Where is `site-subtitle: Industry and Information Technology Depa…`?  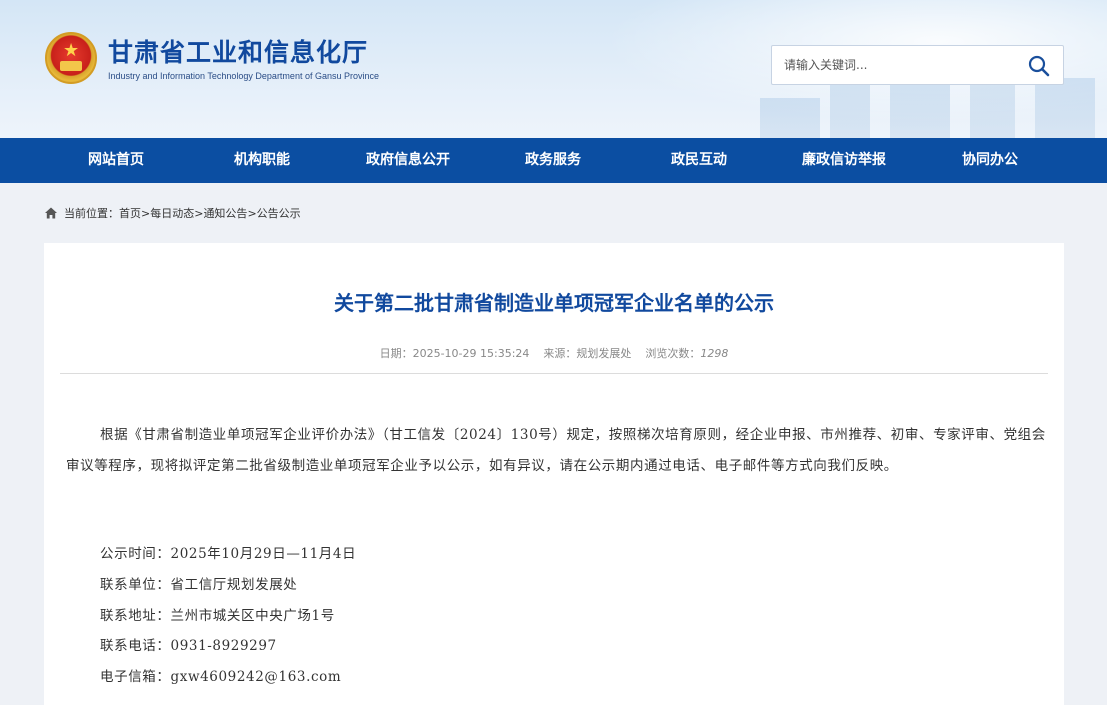
site-subtitle: Industry and Information Technology Depa… is located at coordinates (243, 76).